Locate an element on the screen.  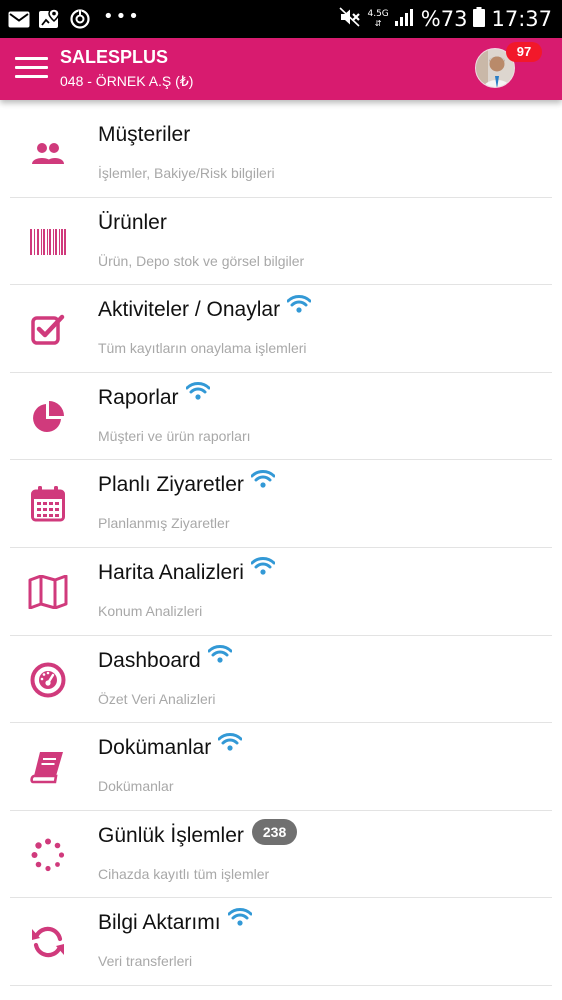
menu-item-subtitle: Konum Analizleri is located at coordinates (150, 610).